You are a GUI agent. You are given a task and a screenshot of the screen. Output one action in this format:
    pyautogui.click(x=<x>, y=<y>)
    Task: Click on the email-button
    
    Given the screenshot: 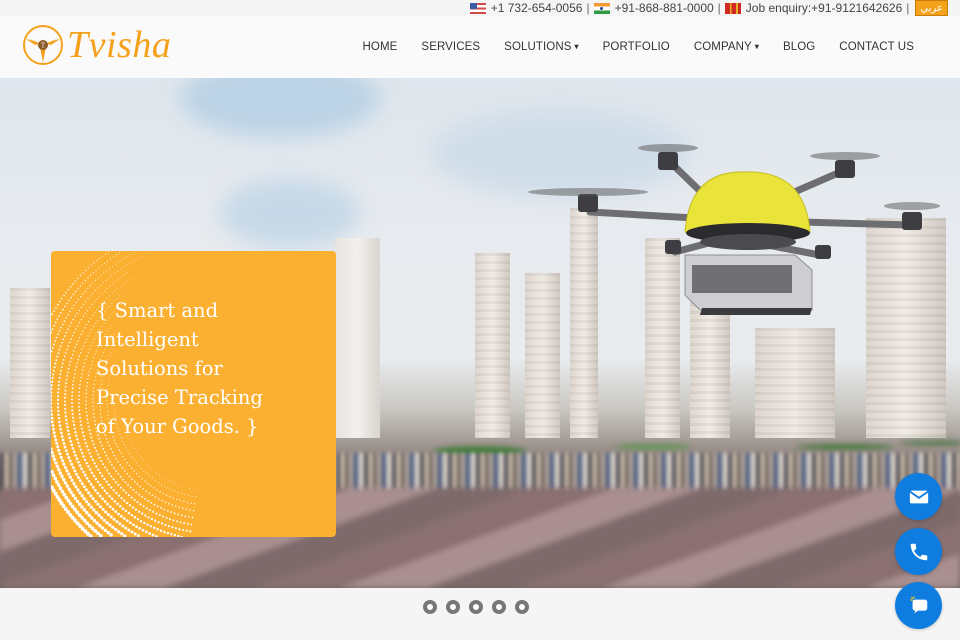 What is the action you would take?
    pyautogui.click(x=918, y=496)
    